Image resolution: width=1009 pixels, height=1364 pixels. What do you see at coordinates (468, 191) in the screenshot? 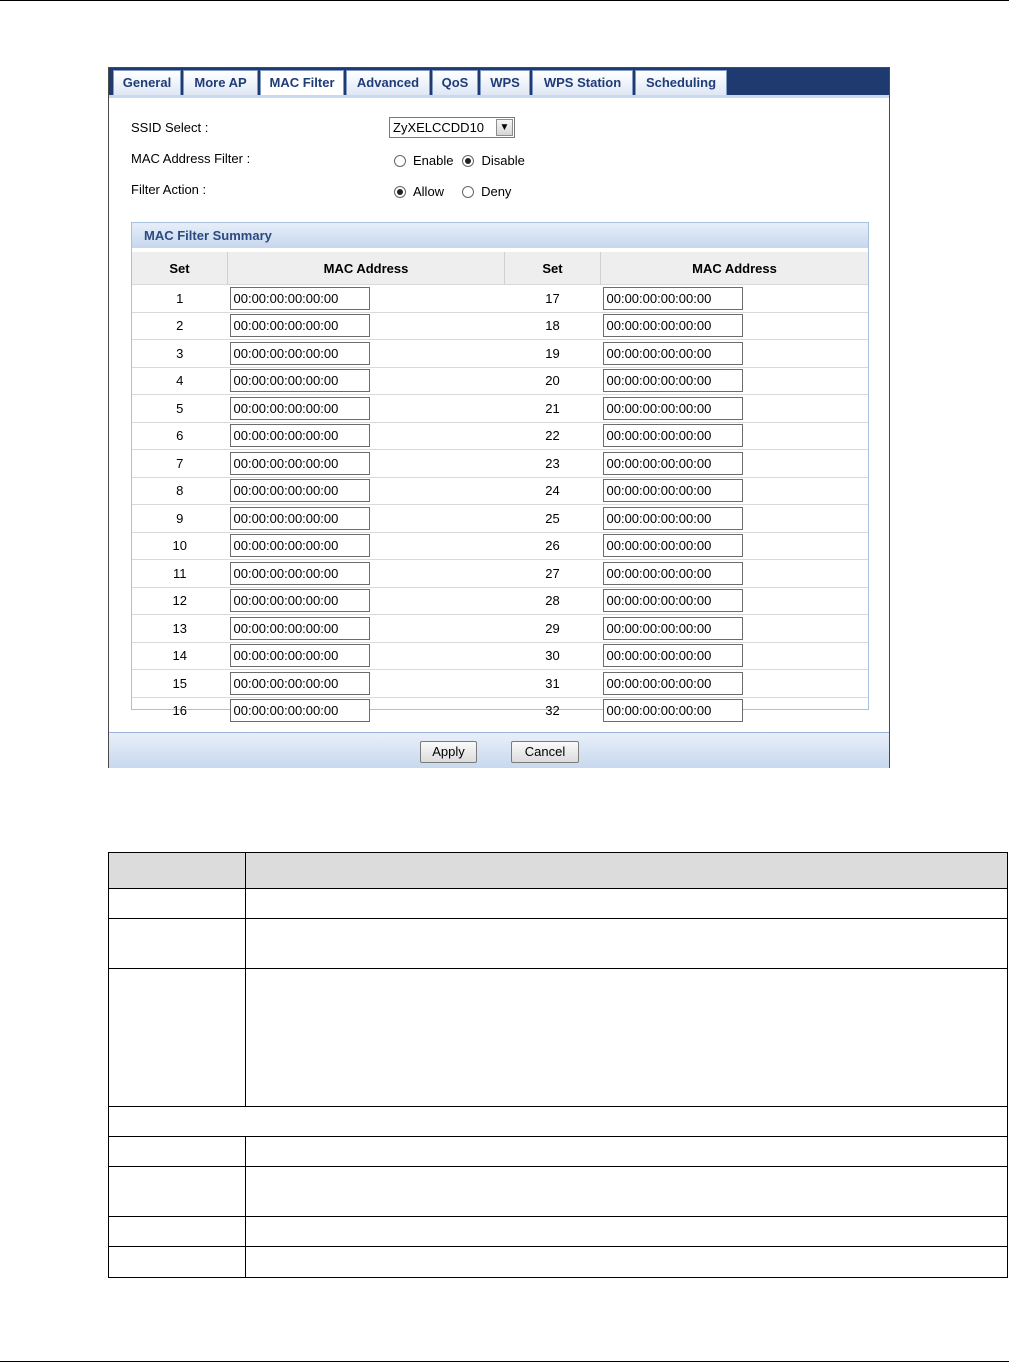
I see `action-deny-radio` at bounding box center [468, 191].